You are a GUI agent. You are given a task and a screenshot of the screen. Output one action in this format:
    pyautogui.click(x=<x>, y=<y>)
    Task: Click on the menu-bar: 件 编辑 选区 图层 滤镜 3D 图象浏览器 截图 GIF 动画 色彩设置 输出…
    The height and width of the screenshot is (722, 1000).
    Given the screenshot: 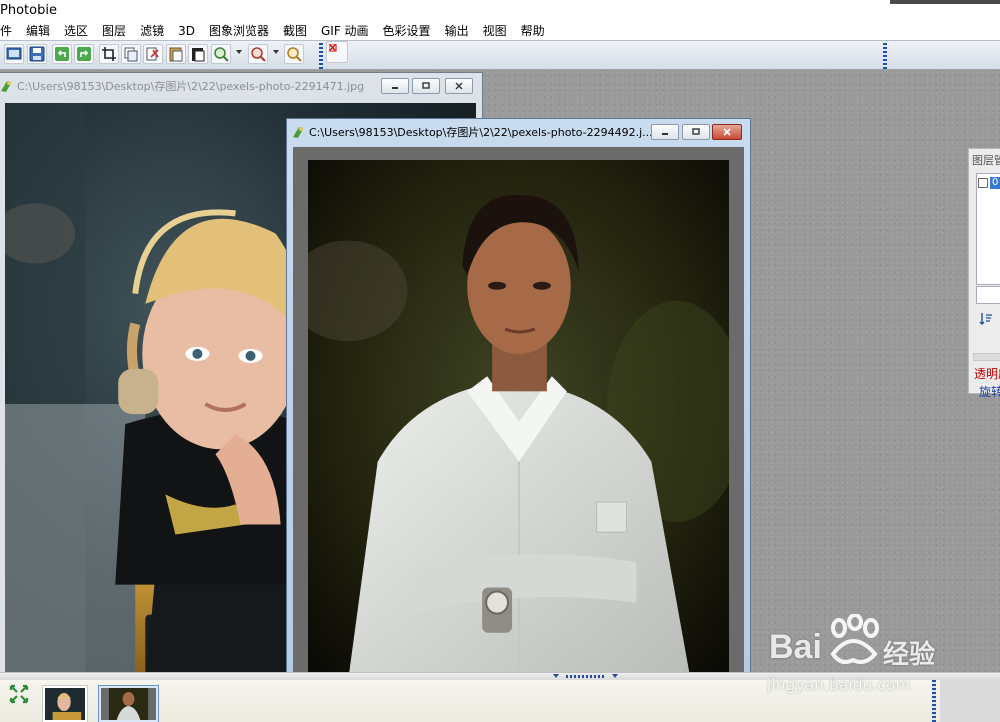 What is the action you would take?
    pyautogui.click(x=500, y=31)
    